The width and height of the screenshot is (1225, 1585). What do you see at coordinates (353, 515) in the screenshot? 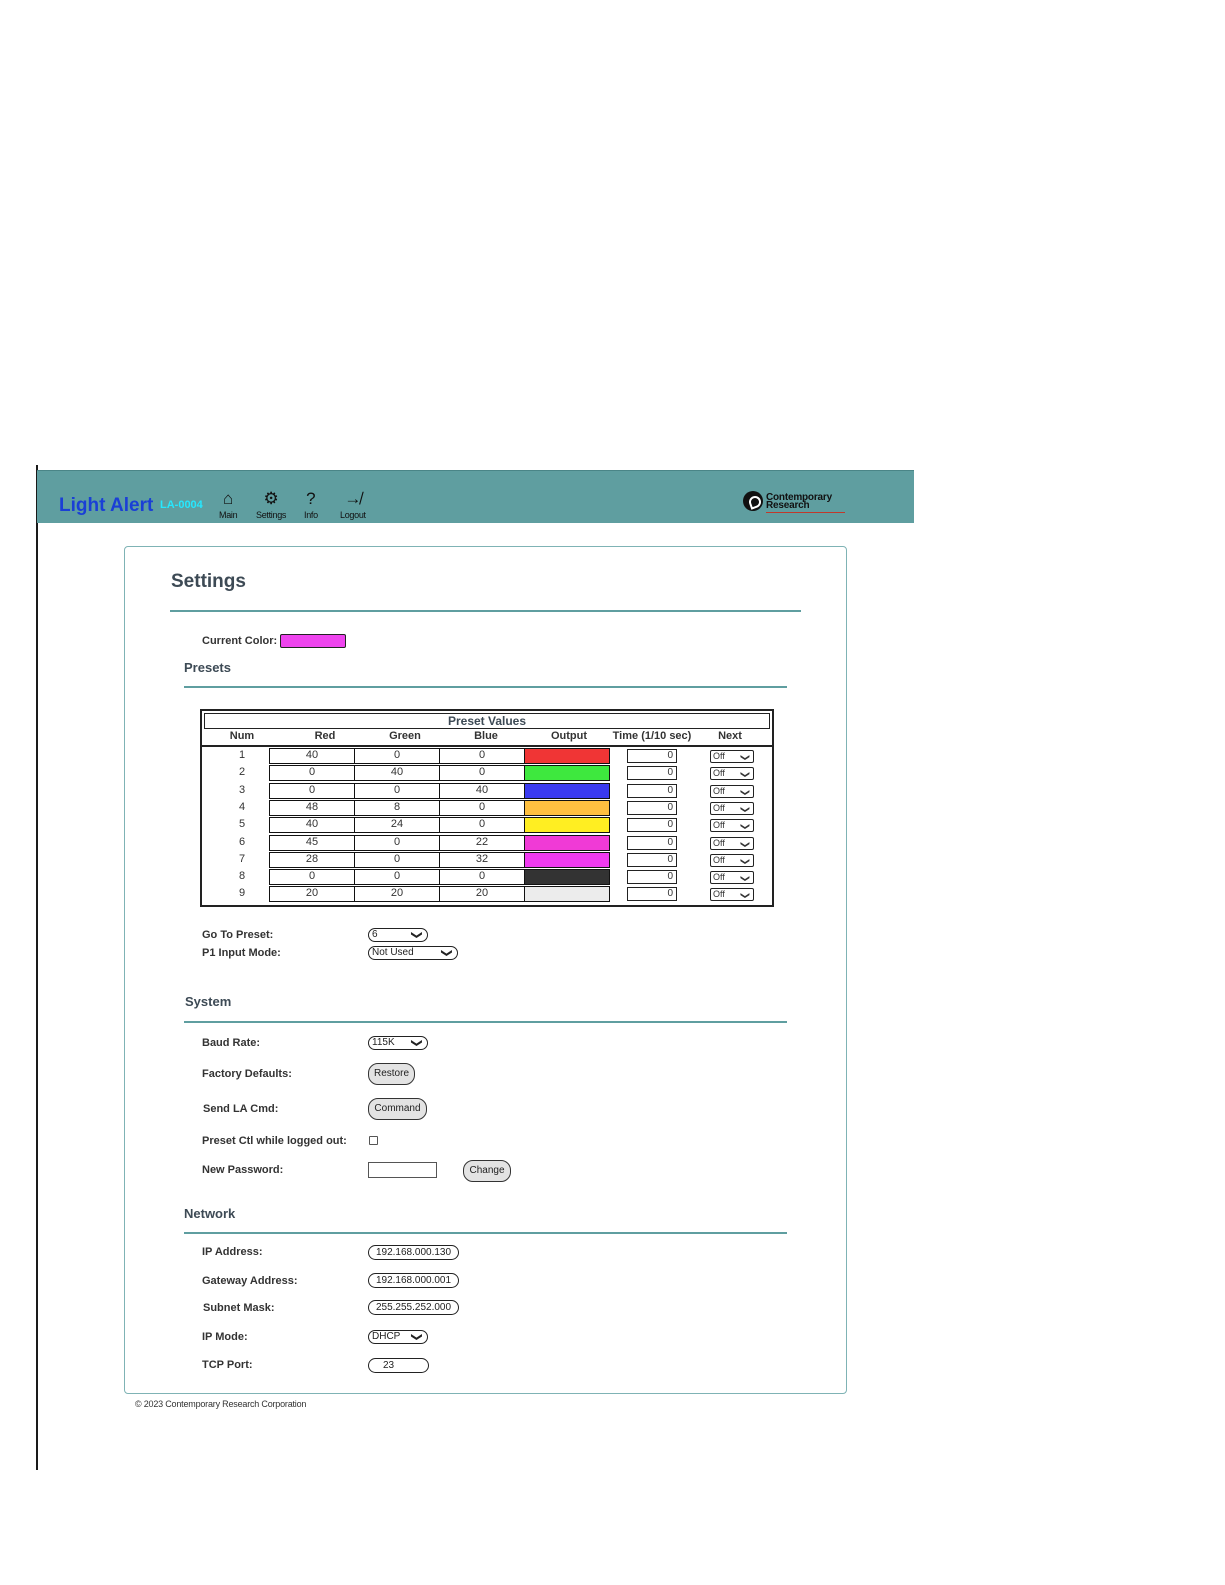
I see `nav-logout-label: Logout` at bounding box center [353, 515].